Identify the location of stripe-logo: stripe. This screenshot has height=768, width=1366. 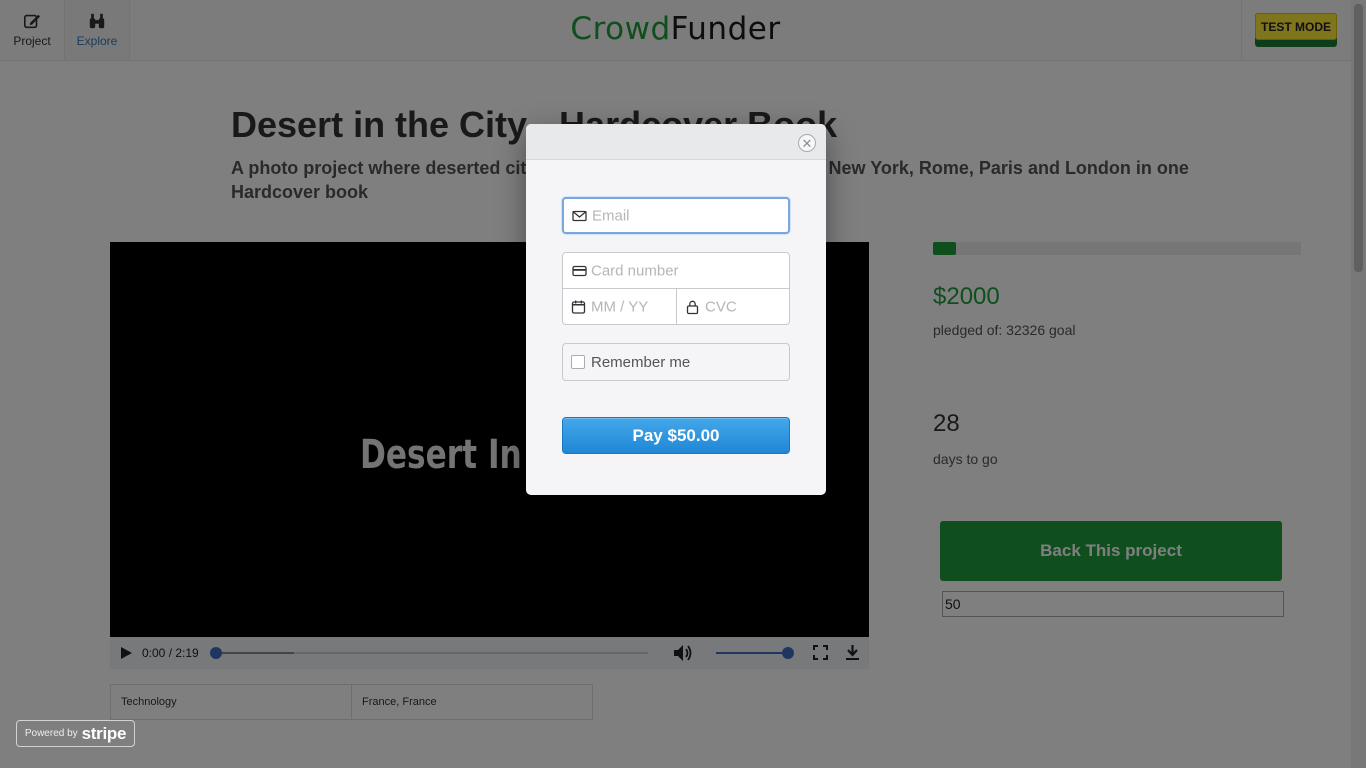
(104, 733).